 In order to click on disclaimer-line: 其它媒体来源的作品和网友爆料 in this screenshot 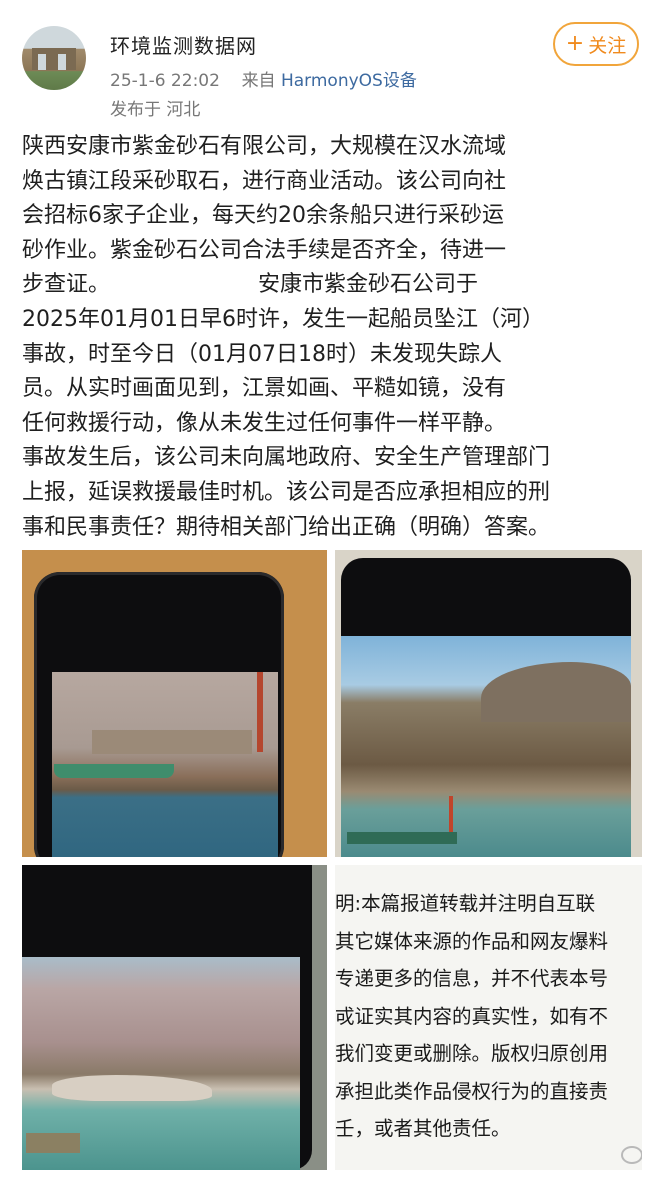, I will do `click(472, 941)`.